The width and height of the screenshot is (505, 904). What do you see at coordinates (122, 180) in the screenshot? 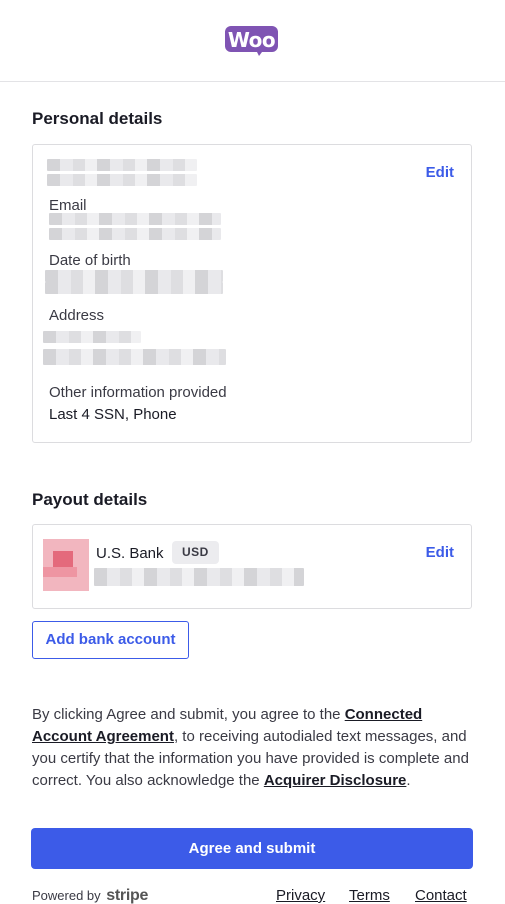
I see `redacted-name-line2` at bounding box center [122, 180].